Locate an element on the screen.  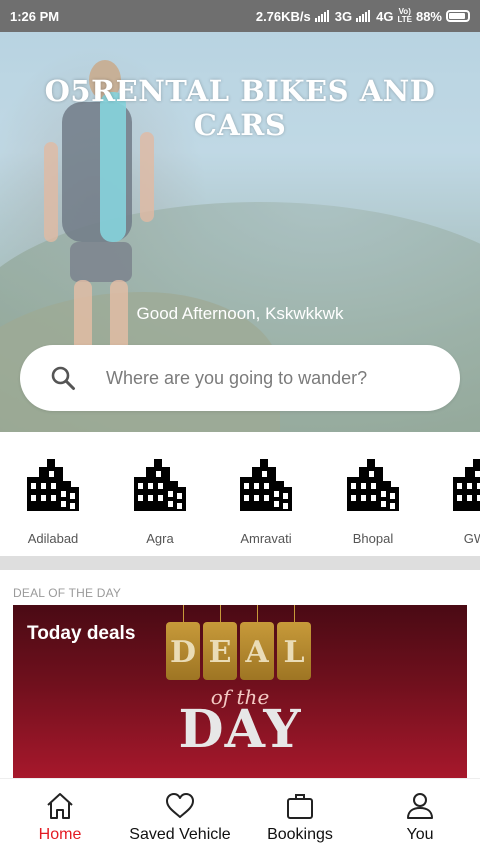
nav-label: You is located at coordinates (420, 834).